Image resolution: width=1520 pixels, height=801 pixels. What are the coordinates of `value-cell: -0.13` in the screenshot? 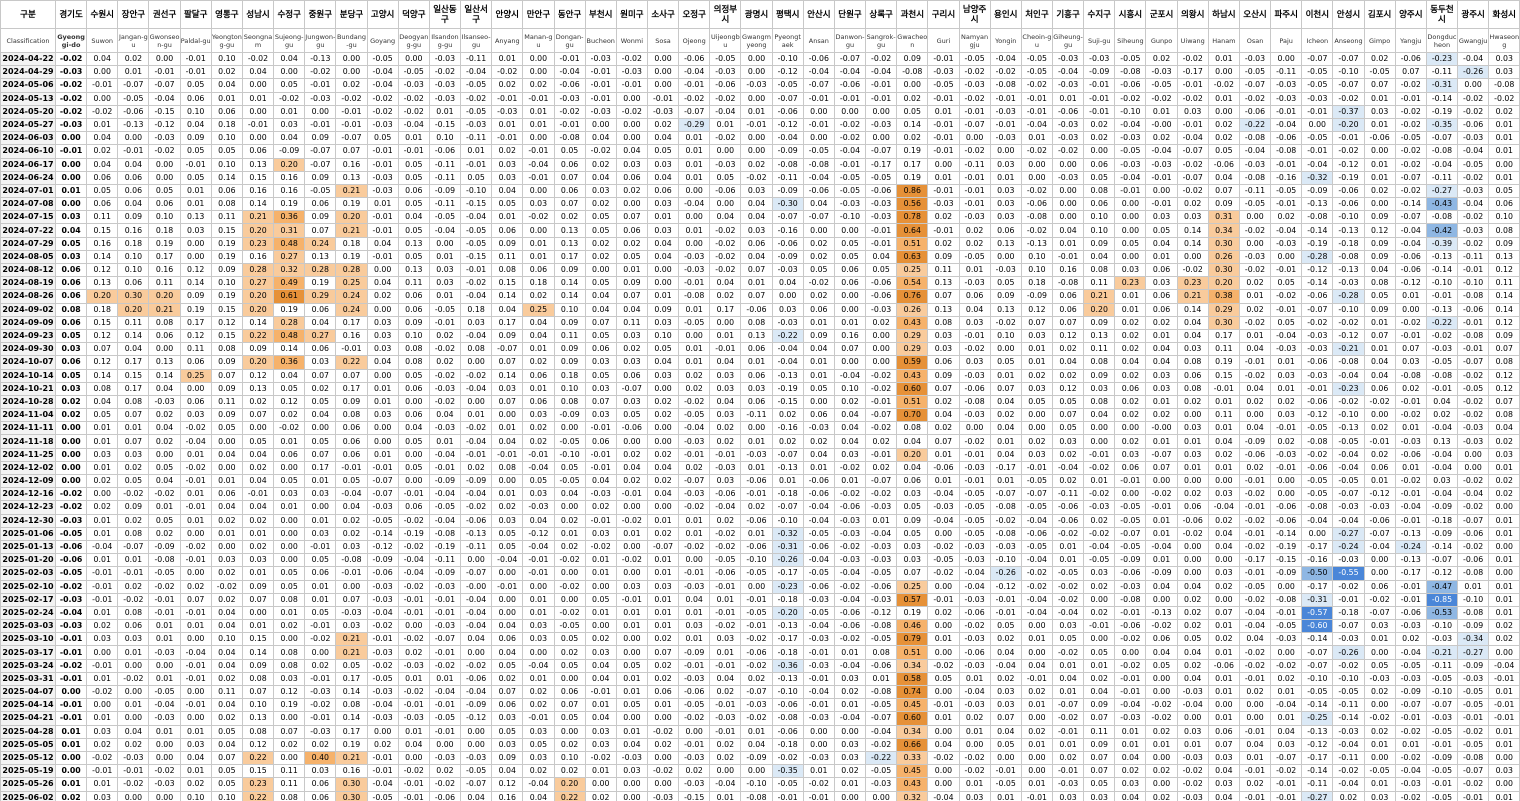 It's located at (133, 125).